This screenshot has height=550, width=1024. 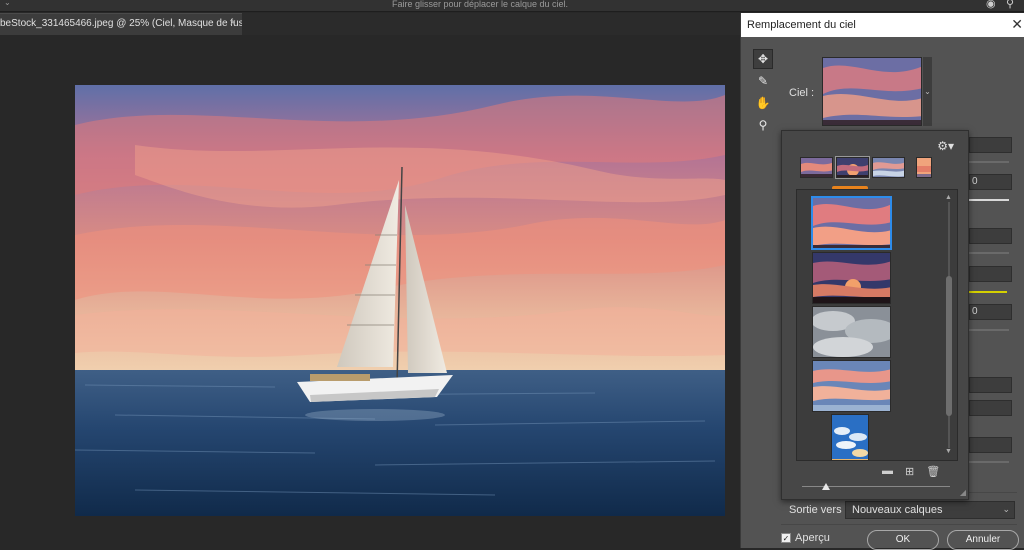 I want to click on hand-tool-icon: ✋, so click(x=763, y=103).